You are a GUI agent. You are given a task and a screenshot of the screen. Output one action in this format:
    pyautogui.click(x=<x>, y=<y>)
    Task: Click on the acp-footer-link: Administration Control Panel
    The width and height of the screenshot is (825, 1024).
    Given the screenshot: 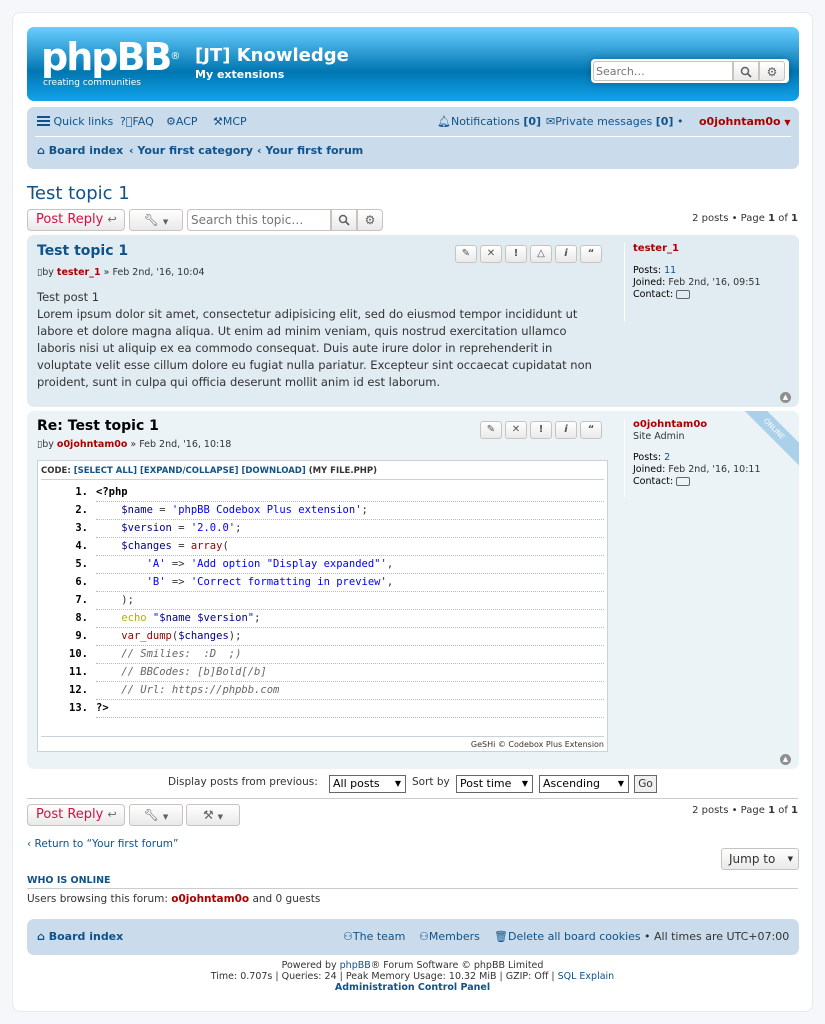 What is the action you would take?
    pyautogui.click(x=412, y=987)
    